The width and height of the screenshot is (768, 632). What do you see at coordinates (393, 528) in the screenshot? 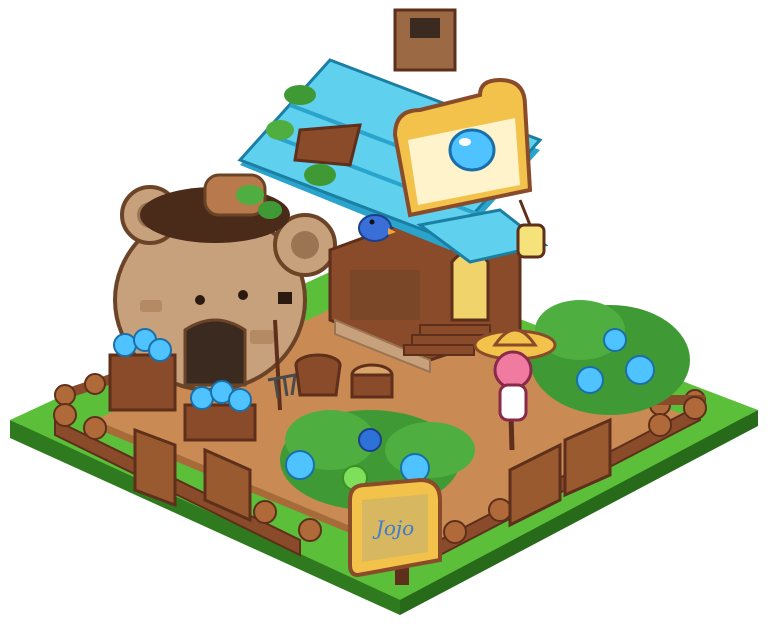
I see `nameplate-text: Jojo` at bounding box center [393, 528].